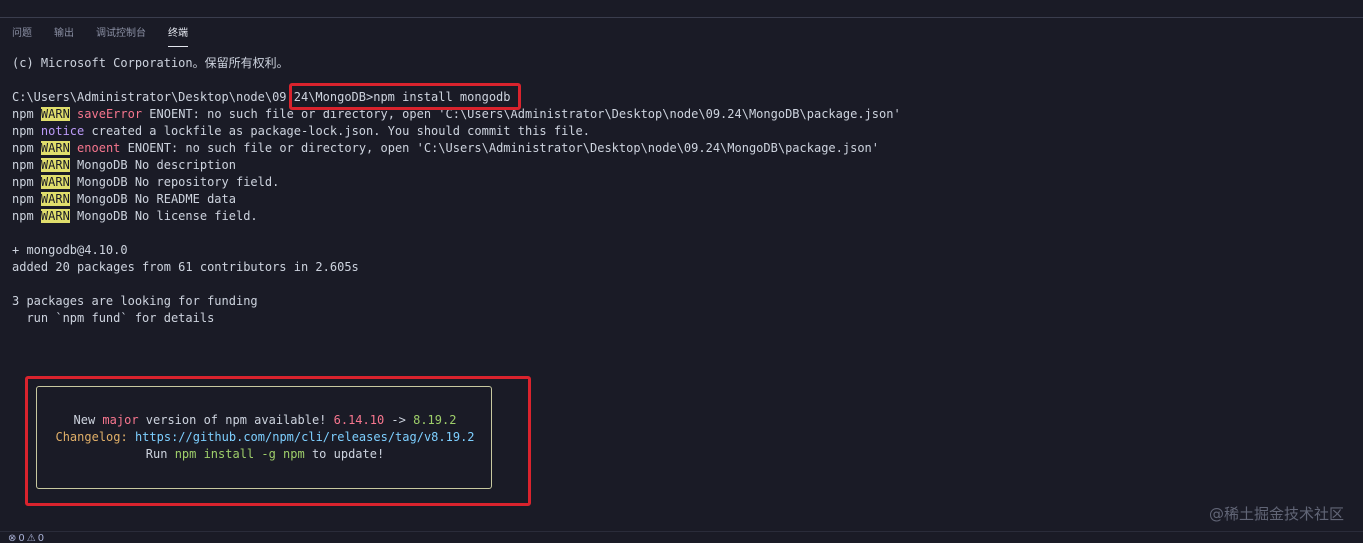  I want to click on tab-problems: 问题, so click(22, 37).